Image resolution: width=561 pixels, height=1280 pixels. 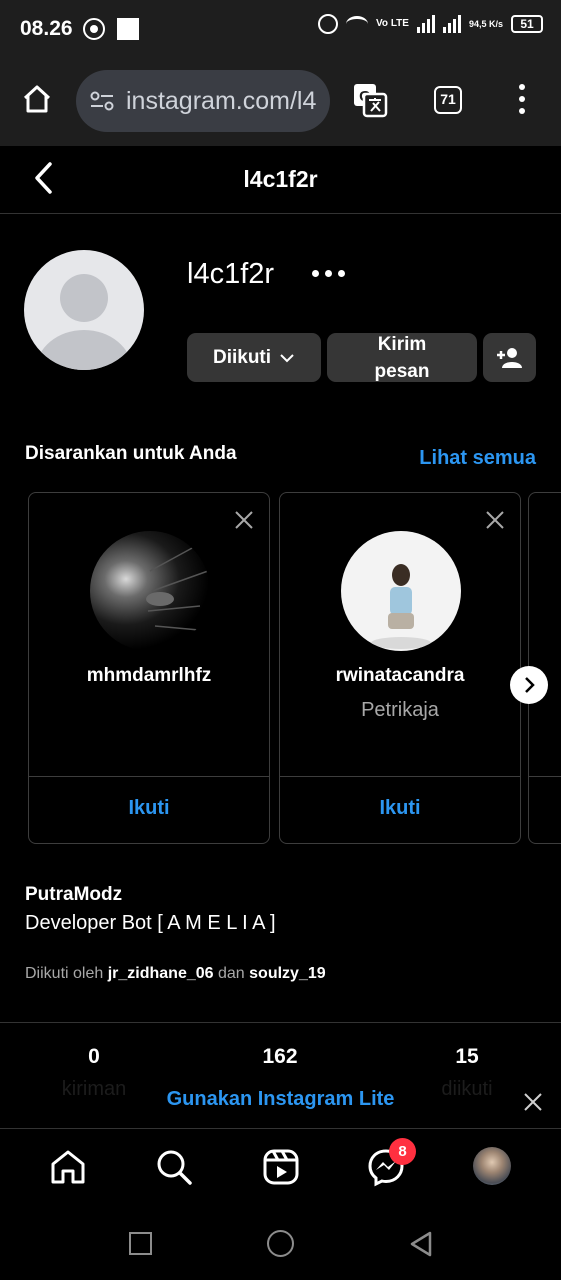 I want to click on add-user-icon, so click(x=509, y=357).